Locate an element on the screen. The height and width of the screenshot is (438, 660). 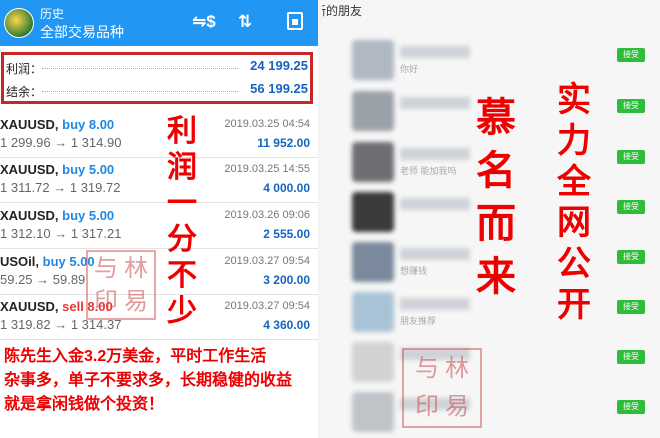
trade-prices: 1 299.96 → 1 314.90 is located at coordinates (61, 142).